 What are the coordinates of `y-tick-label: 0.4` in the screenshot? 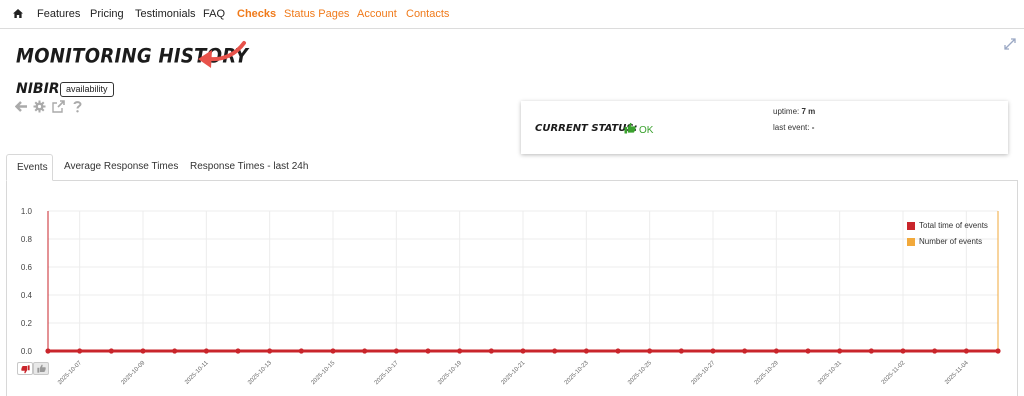 It's located at (27, 295).